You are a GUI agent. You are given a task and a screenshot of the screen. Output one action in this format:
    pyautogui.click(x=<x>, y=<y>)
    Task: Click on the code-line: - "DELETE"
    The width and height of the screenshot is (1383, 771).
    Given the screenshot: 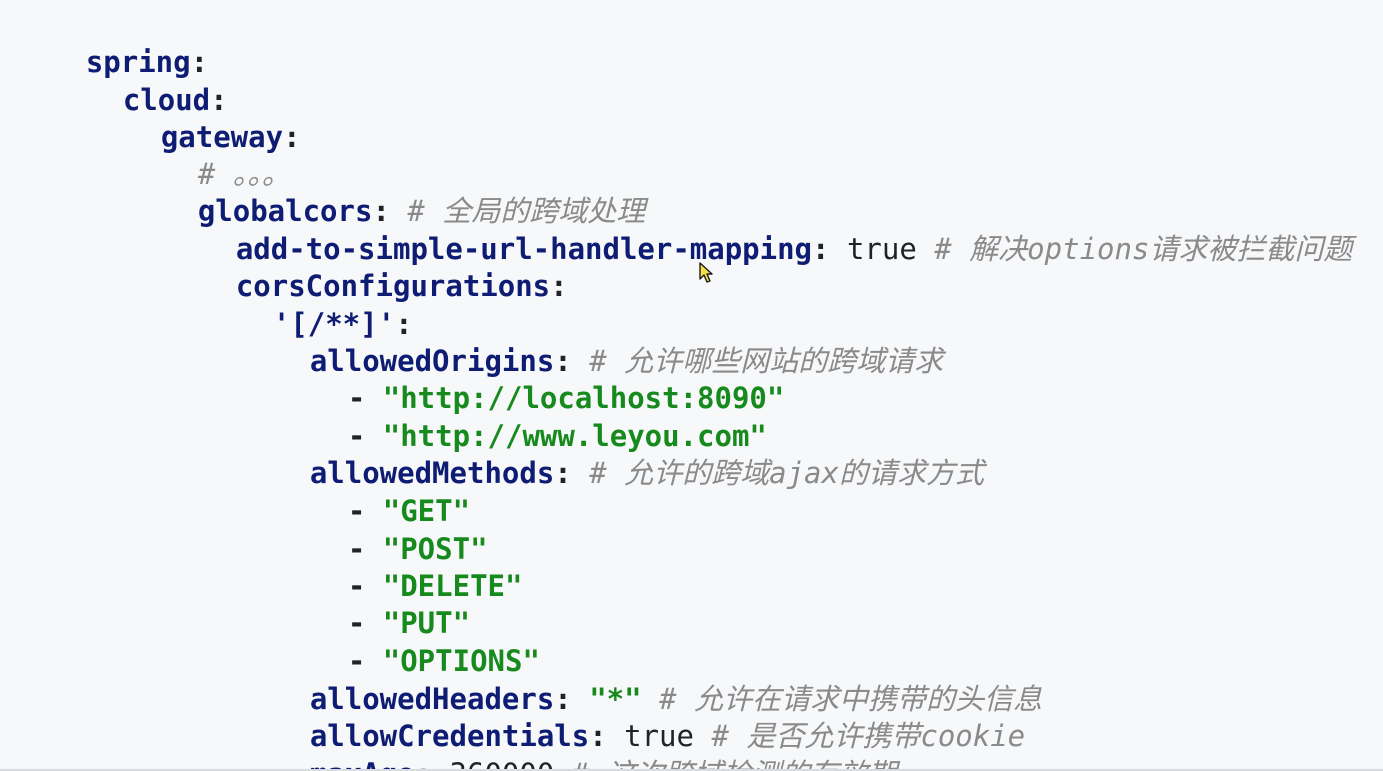 What is the action you would take?
    pyautogui.click(x=400, y=567)
    